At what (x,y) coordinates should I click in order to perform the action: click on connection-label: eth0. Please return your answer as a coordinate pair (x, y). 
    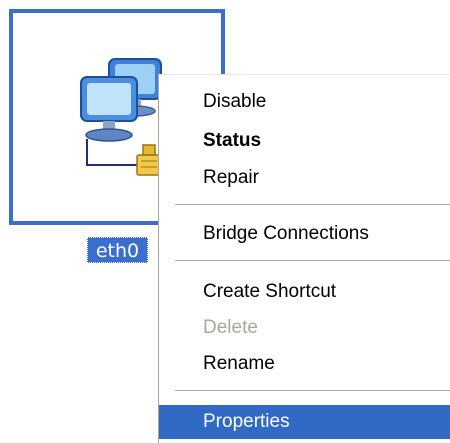
    Looking at the image, I should click on (117, 250).